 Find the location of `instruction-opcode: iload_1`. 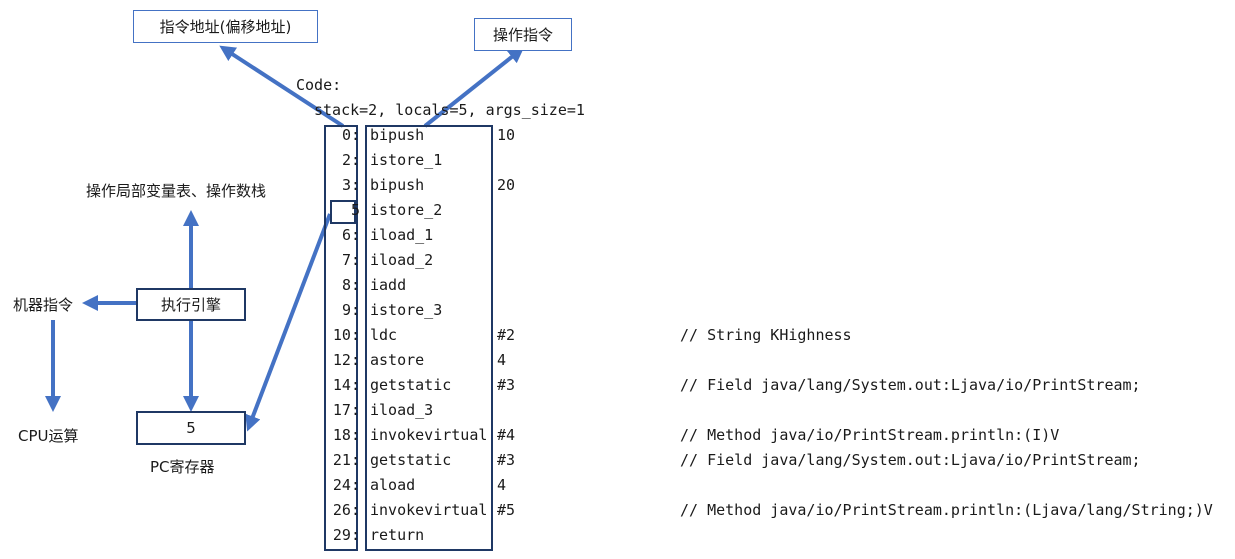

instruction-opcode: iload_1 is located at coordinates (402, 235).